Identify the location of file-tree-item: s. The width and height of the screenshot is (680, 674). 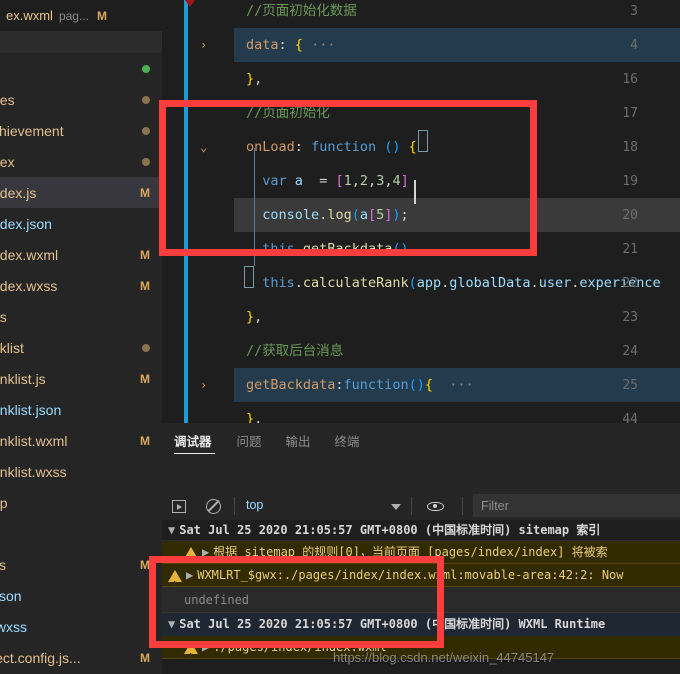
(81, 533).